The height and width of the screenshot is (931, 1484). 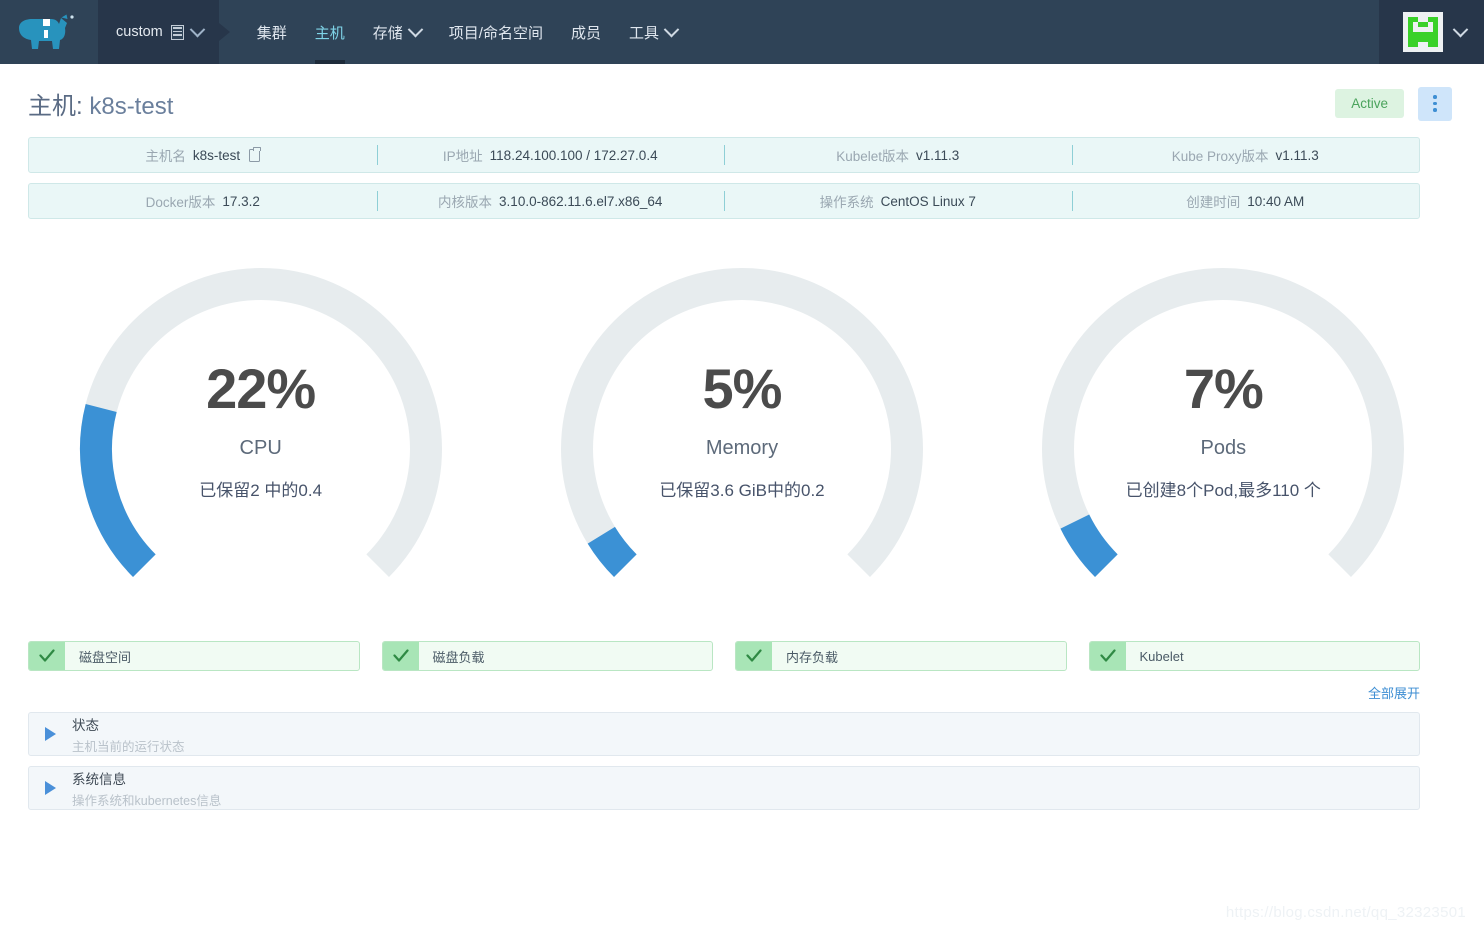 What do you see at coordinates (812, 657) in the screenshot?
I see `condition-label: 内存负载` at bounding box center [812, 657].